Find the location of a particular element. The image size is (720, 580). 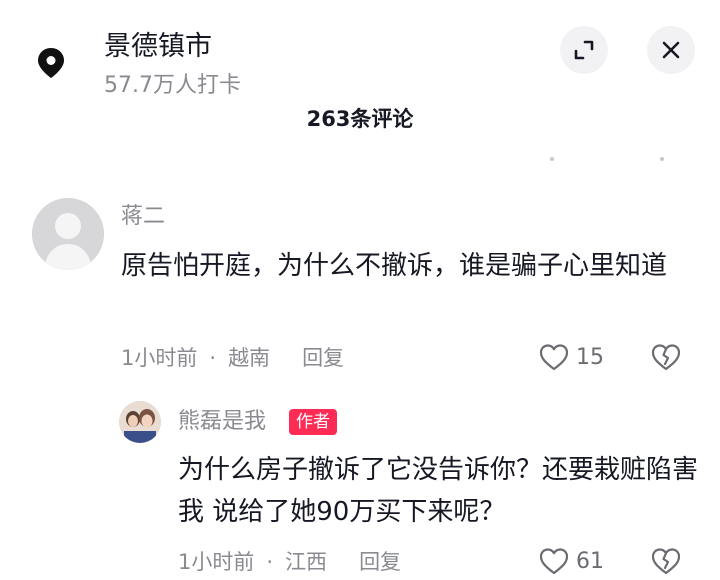

reply-region: 江西 is located at coordinates (306, 562).